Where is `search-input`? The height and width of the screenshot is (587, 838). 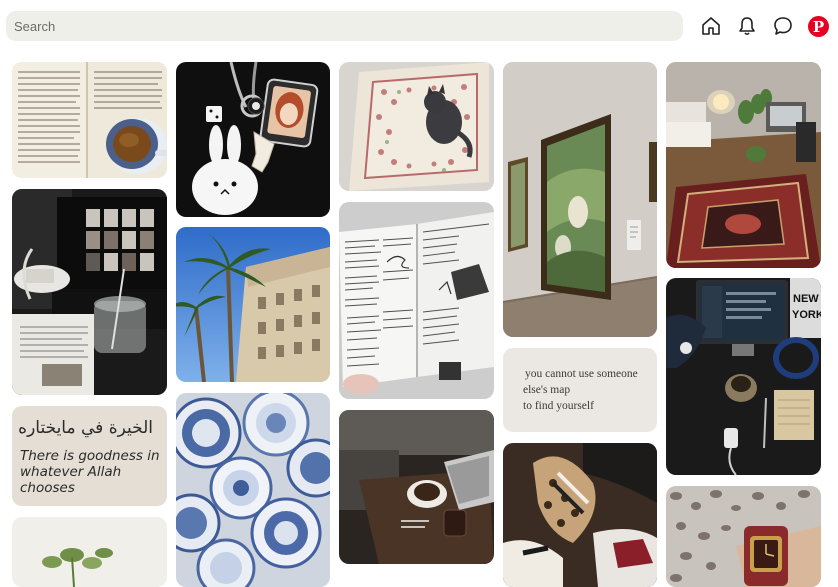
search-input is located at coordinates (344, 26).